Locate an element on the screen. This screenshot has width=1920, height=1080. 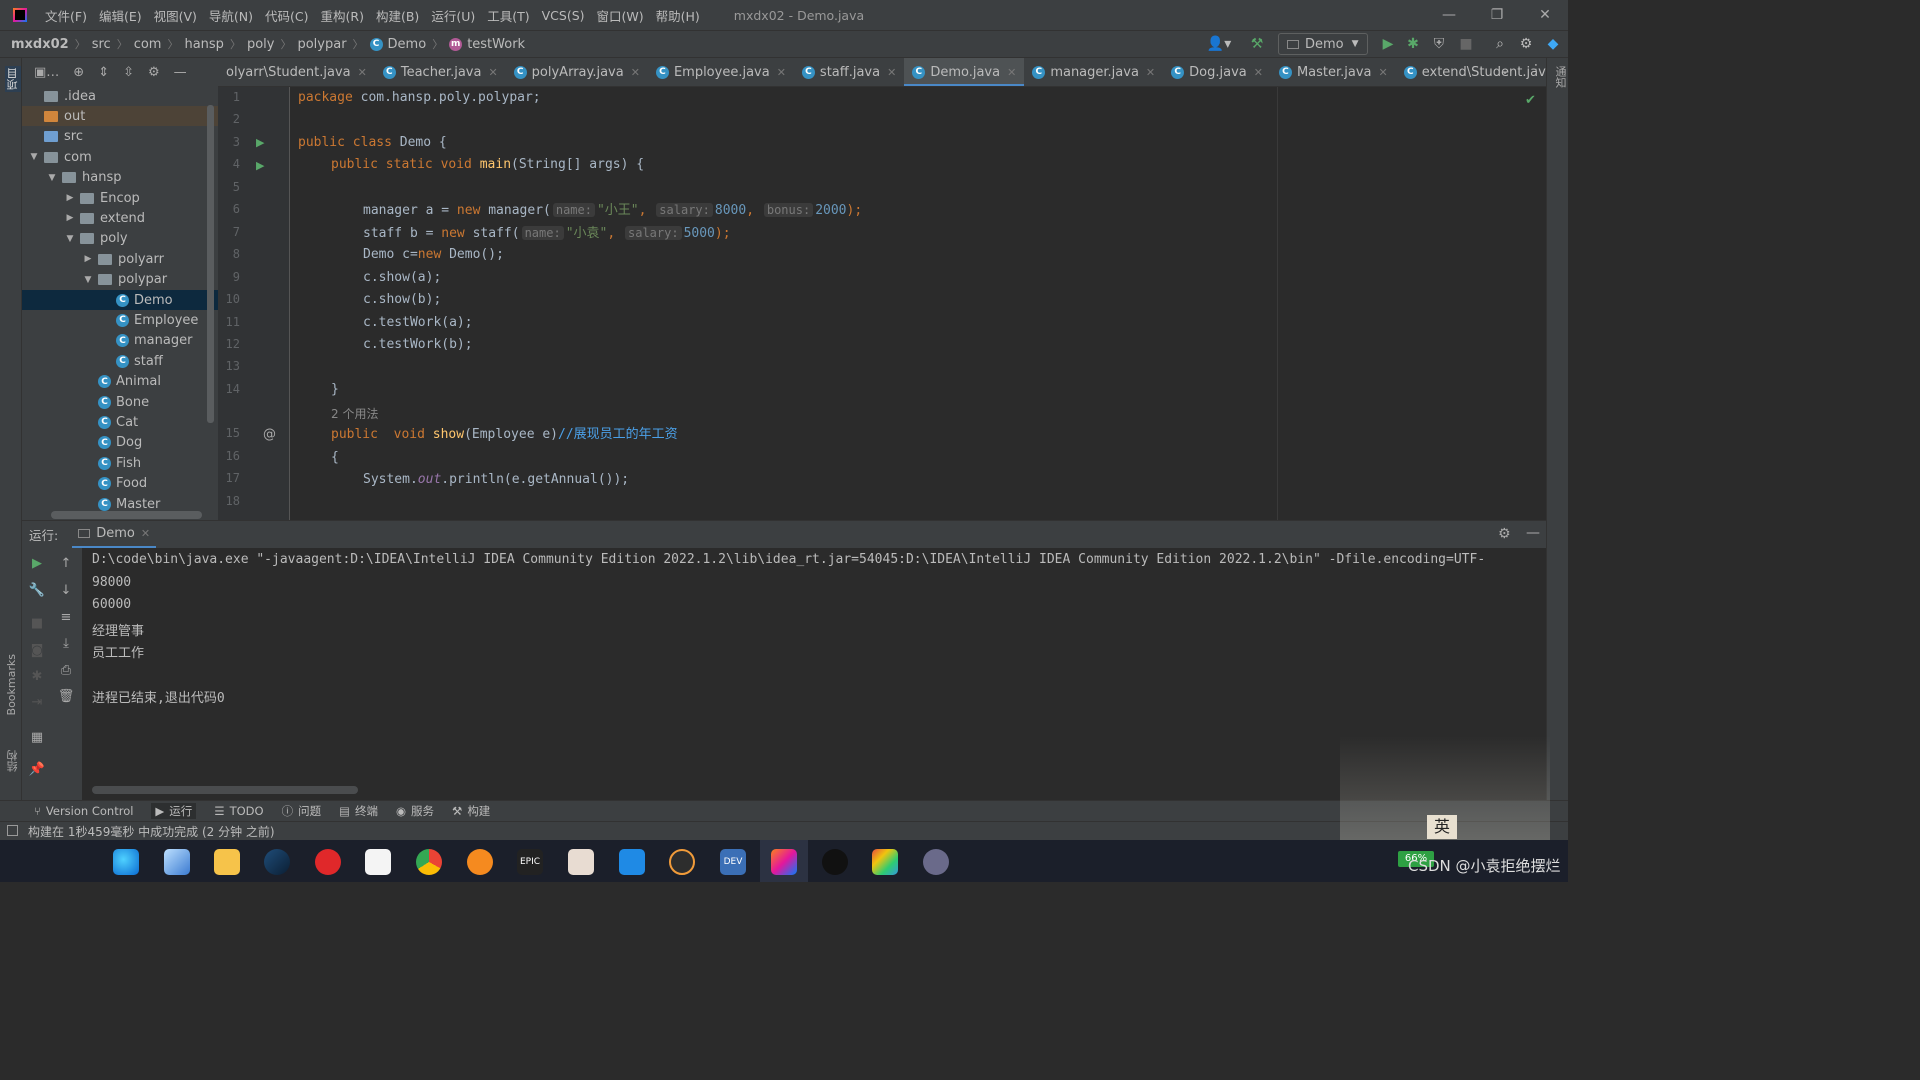
collapse-all-icon: ⇳ is located at coordinates (128, 72).